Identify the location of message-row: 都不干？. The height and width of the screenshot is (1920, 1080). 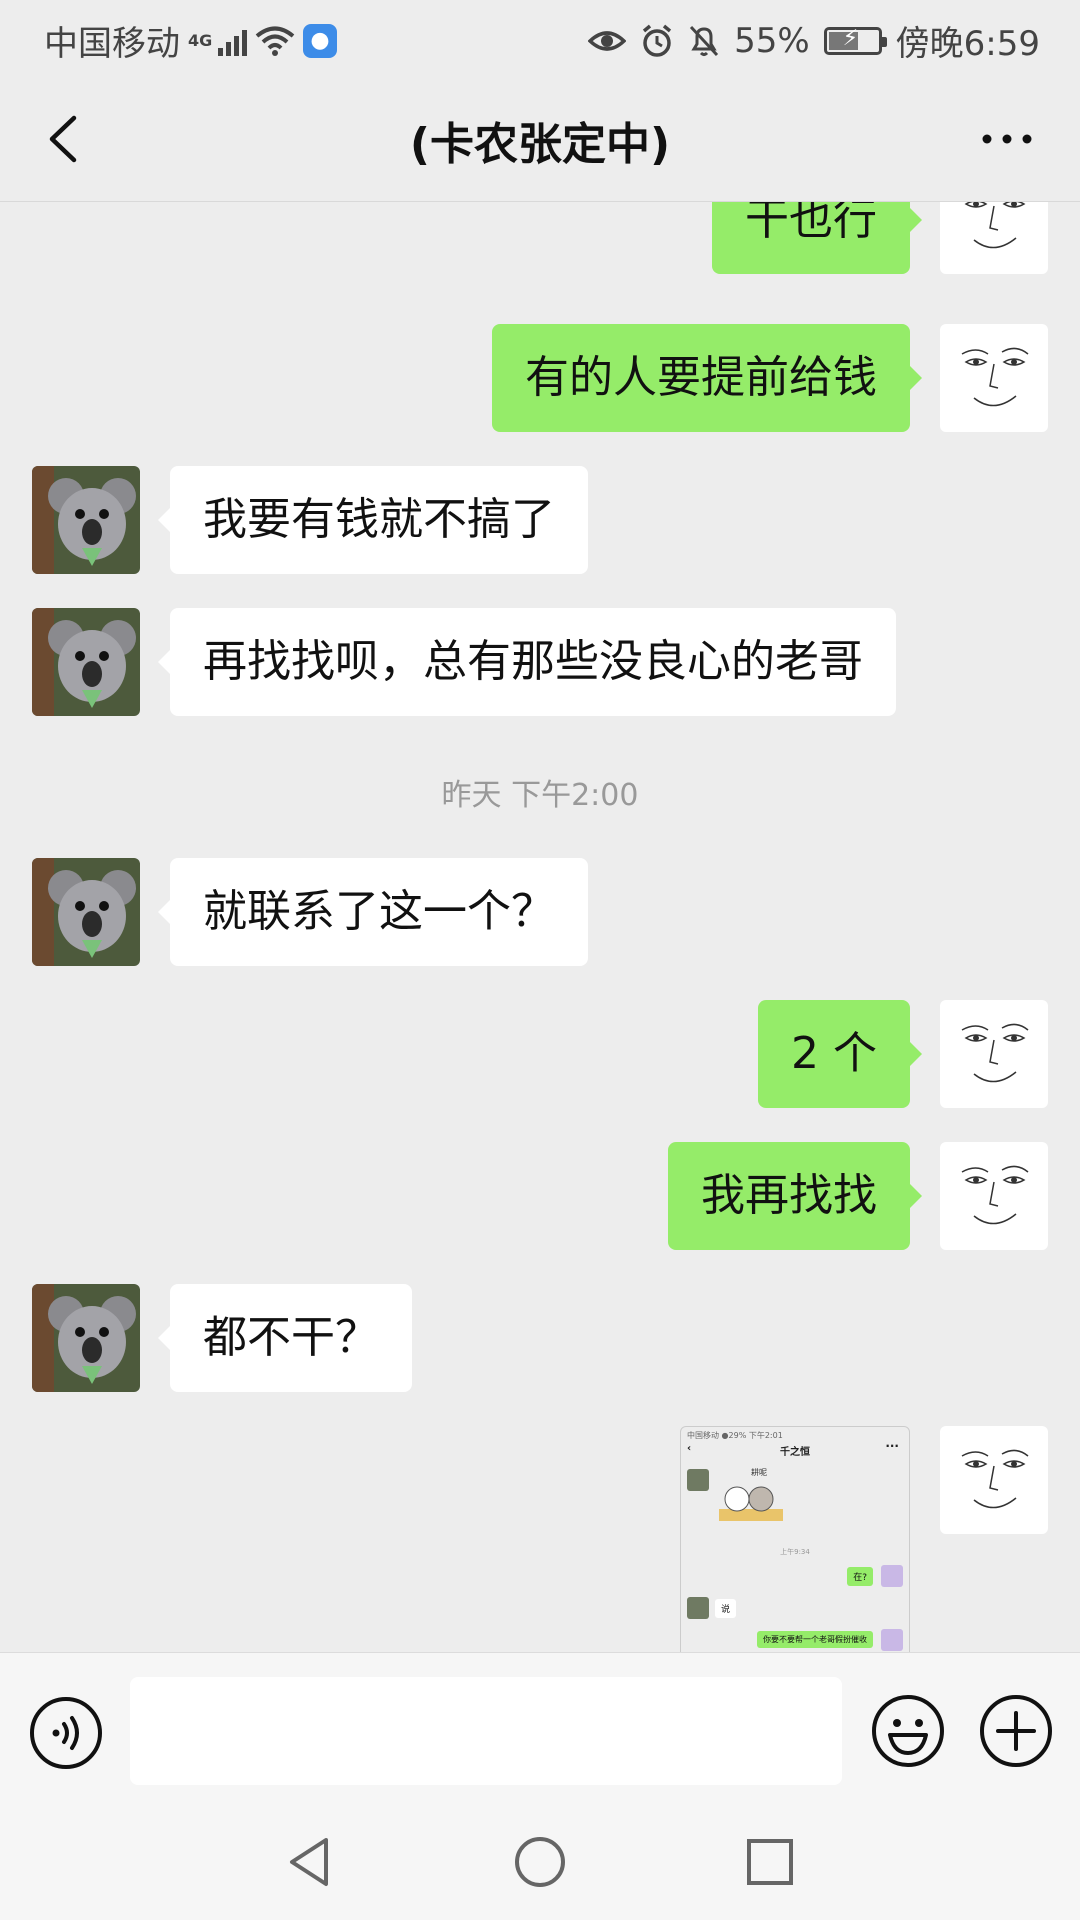
(540, 1338).